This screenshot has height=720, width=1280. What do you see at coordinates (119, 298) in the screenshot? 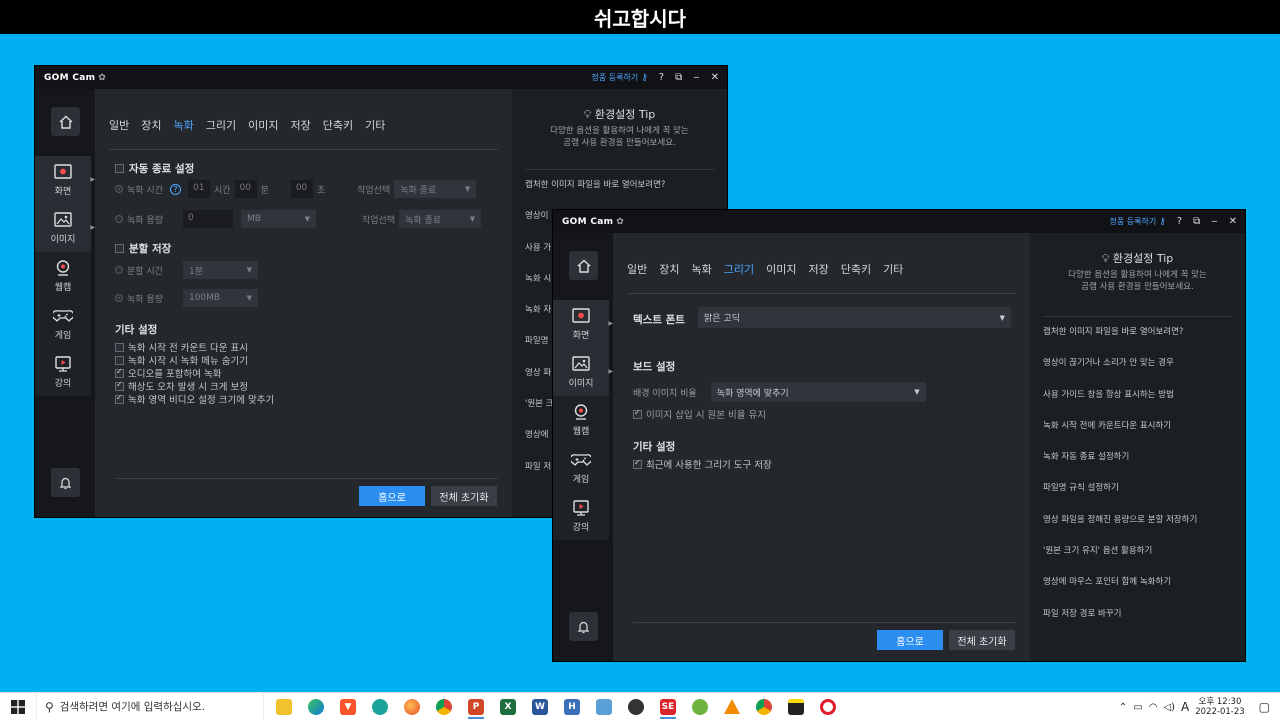
I see `split-size-radio` at bounding box center [119, 298].